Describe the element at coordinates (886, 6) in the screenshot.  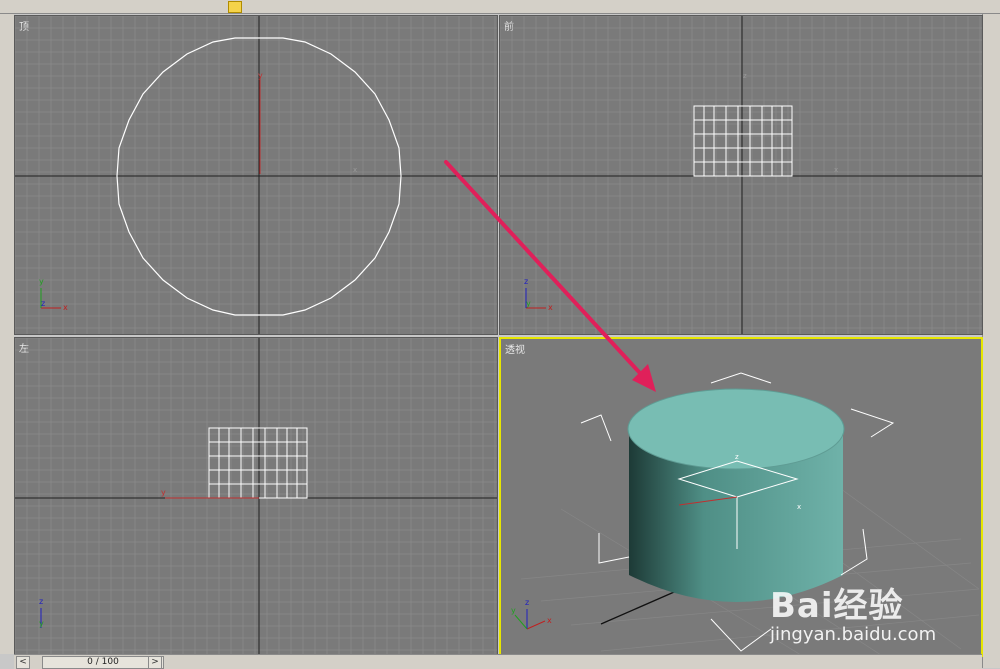
I see `render-setup-icon` at that location.